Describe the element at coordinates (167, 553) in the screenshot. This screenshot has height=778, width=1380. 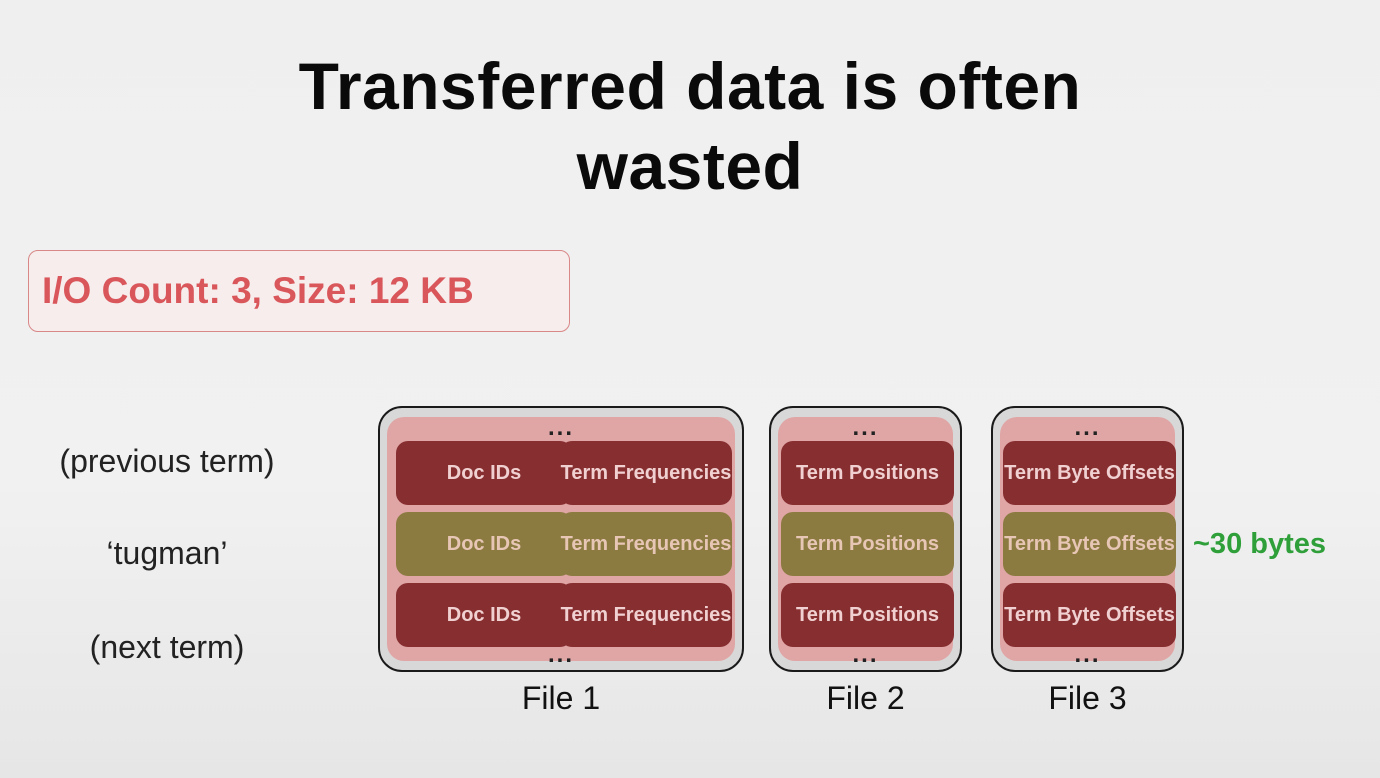
I see `row-label-tugman: ‘tugman’` at that location.